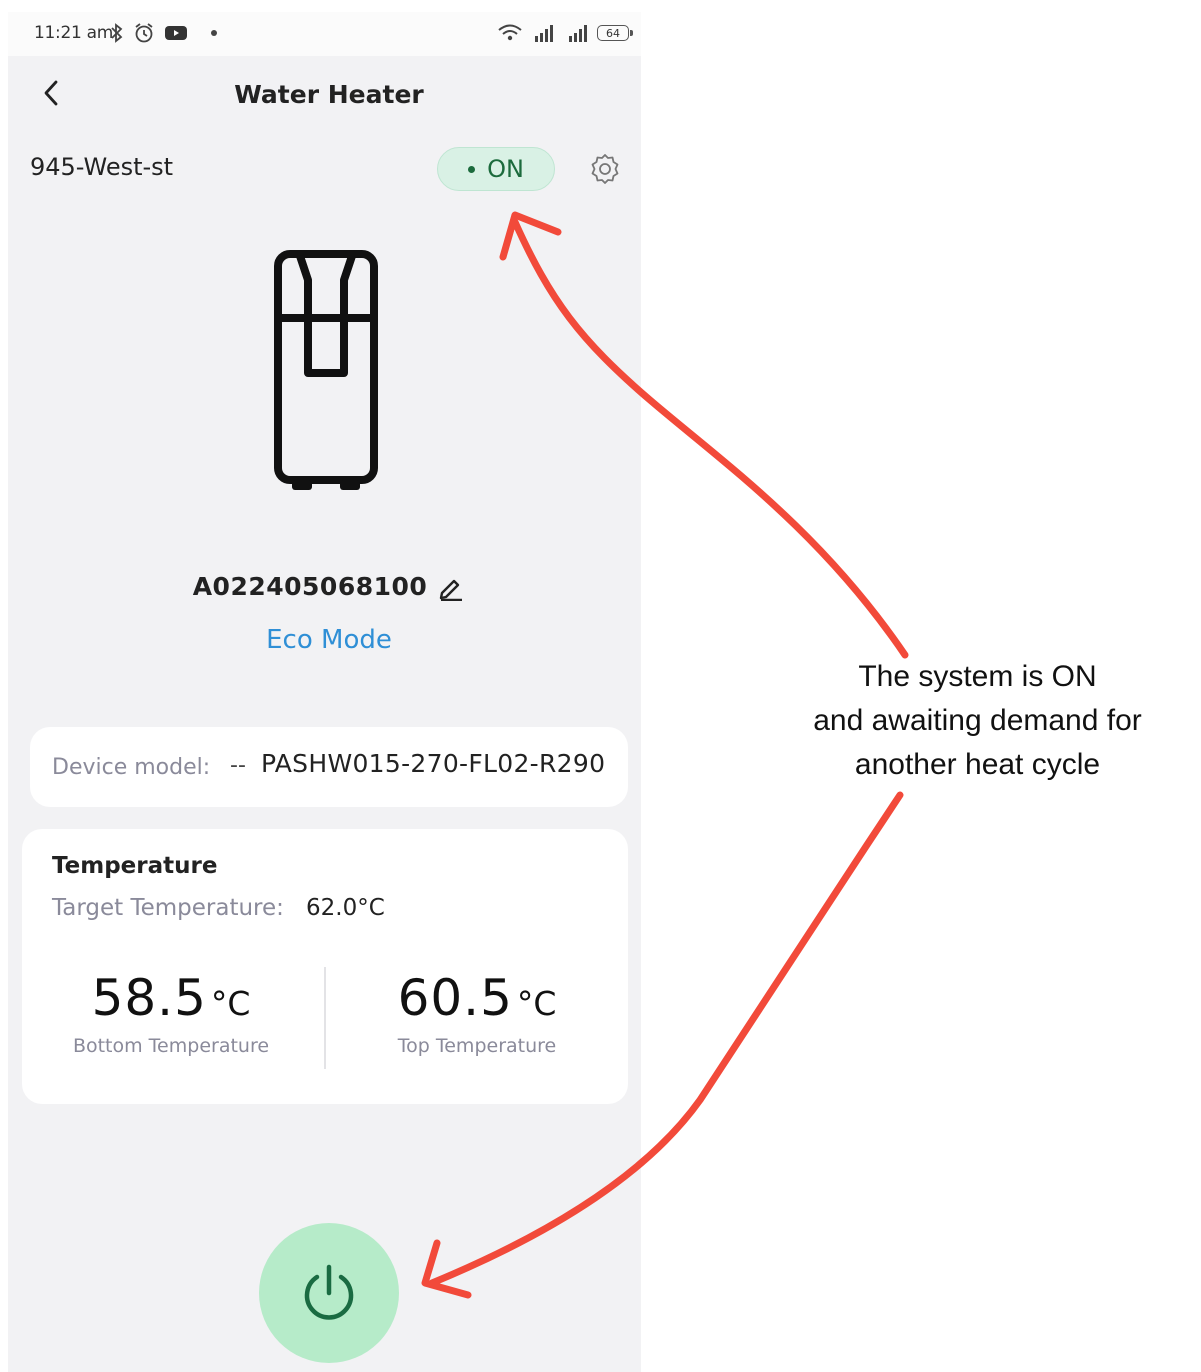  Describe the element at coordinates (977, 676) in the screenshot. I see `annotation-line-1: The system is ON` at that location.